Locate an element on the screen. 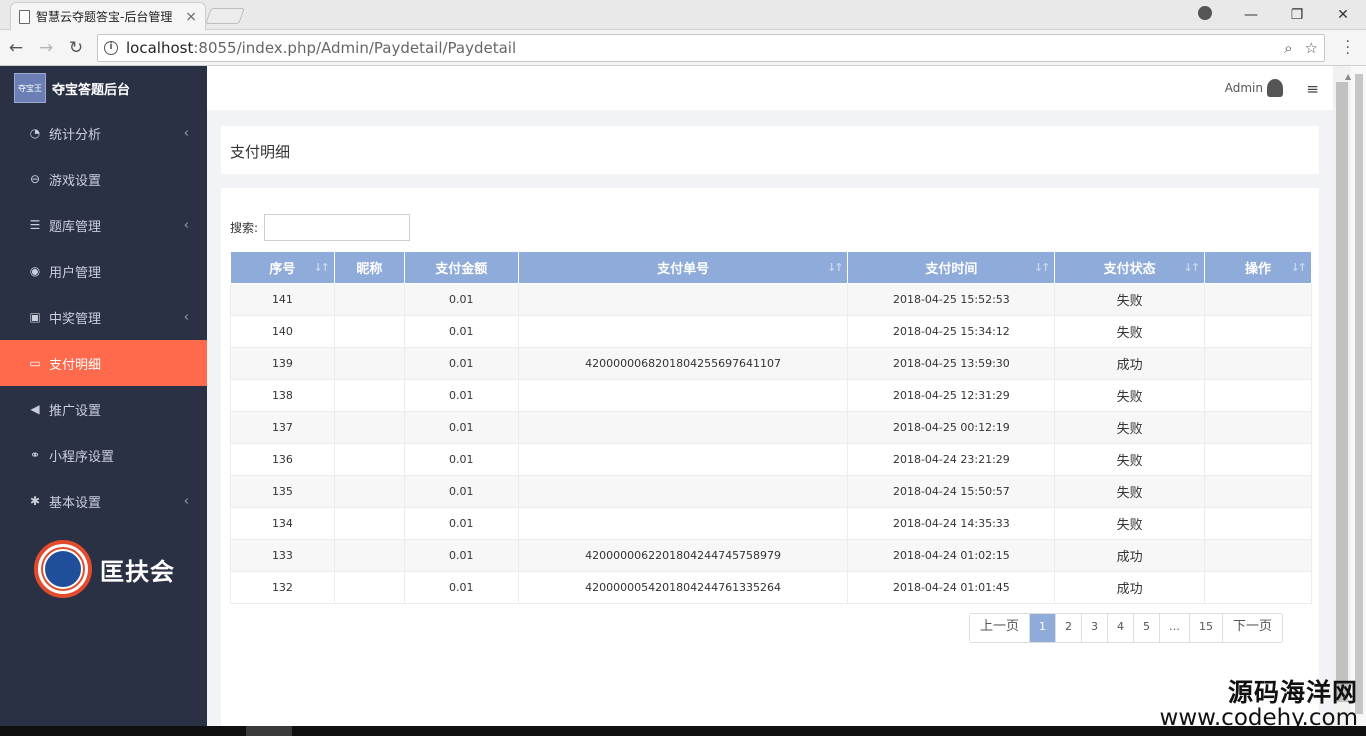 The image size is (1366, 736). sidebar-item-2: ☰ 题库管理 ‹ is located at coordinates (103, 225).